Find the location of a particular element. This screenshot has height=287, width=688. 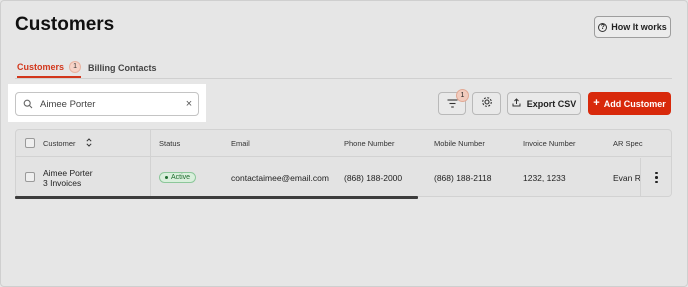

add-customer-label: Add Customer is located at coordinates (634, 103).